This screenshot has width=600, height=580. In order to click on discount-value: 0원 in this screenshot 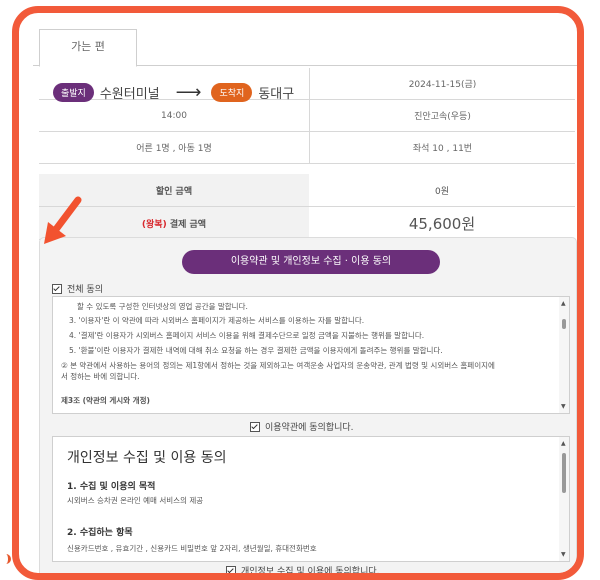, I will do `click(442, 190)`.